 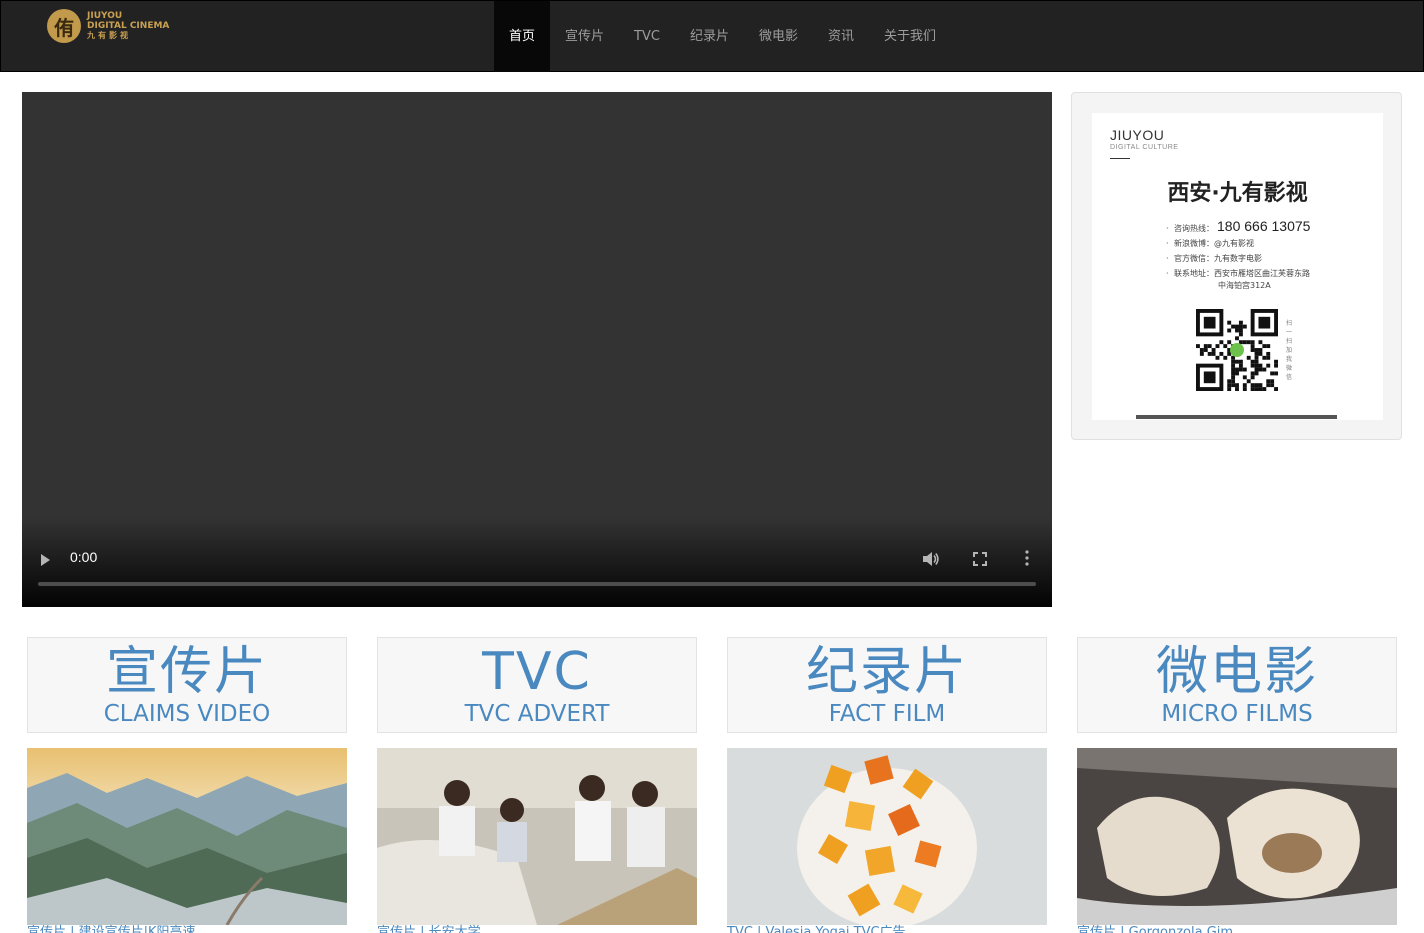 What do you see at coordinates (841, 36) in the screenshot?
I see `nav-item-news: 资讯` at bounding box center [841, 36].